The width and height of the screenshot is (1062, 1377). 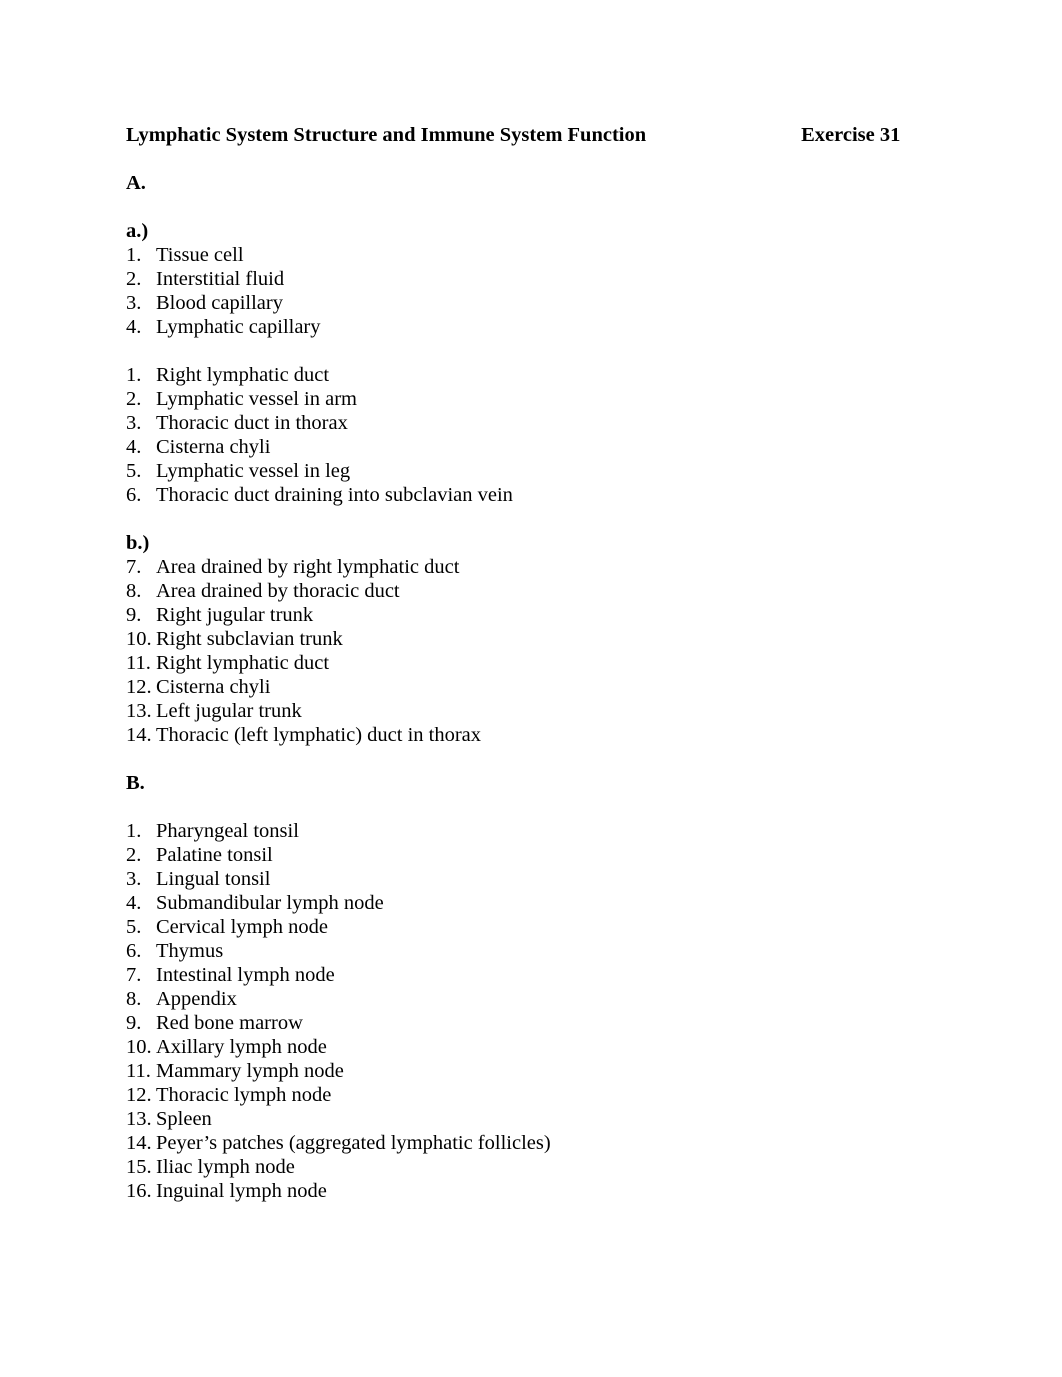 I want to click on list-item: 11. Mammary lymph node, so click(x=531, y=1071).